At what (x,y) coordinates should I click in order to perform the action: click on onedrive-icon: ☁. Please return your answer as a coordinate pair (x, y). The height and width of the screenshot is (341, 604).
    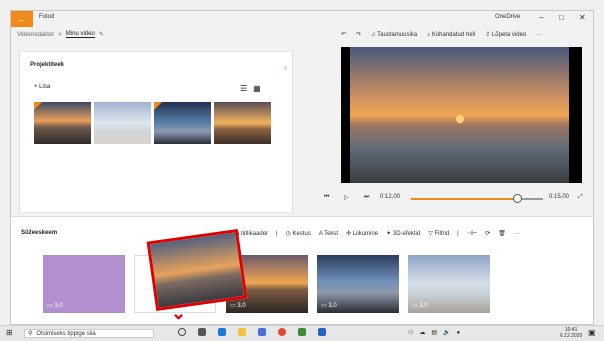
    Looking at the image, I should click on (422, 332).